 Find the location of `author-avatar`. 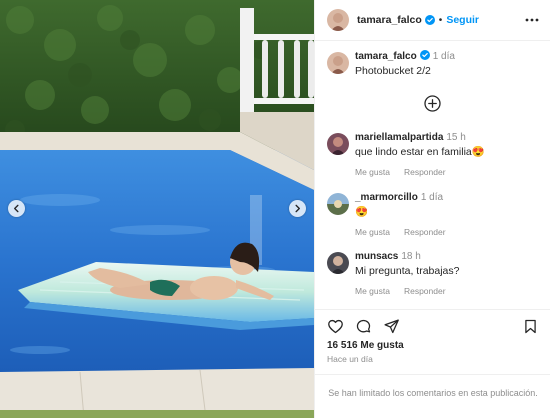

author-avatar is located at coordinates (338, 20).